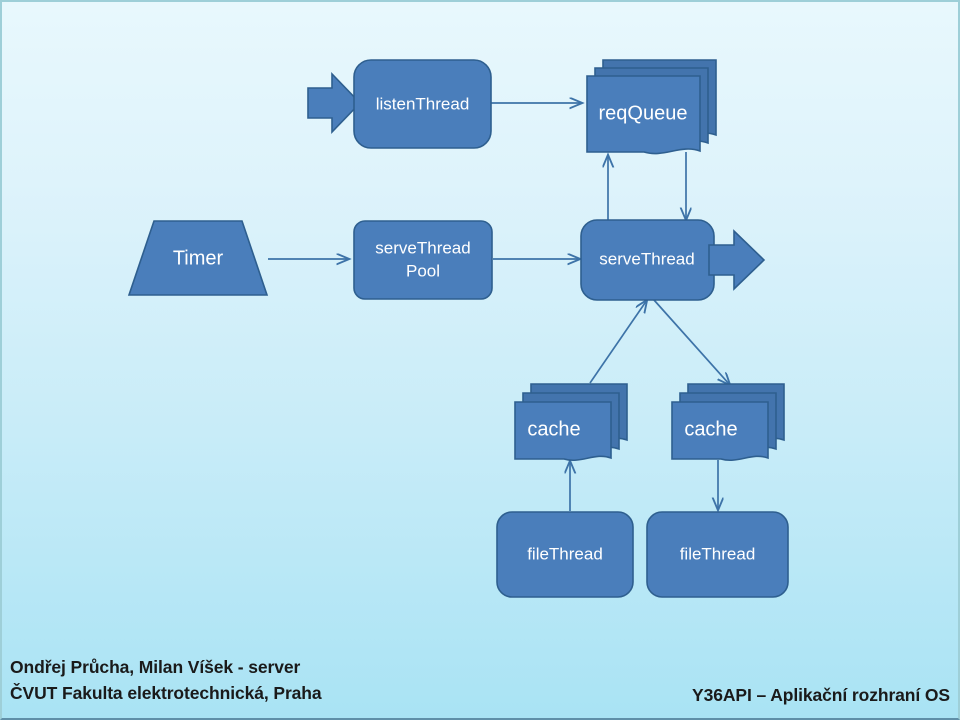  I want to click on cacheright-sheet-front, so click(720, 431).